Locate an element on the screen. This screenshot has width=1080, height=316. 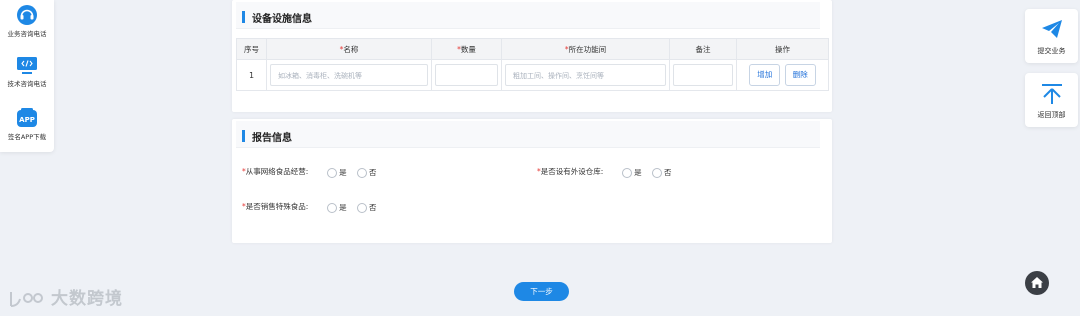
warehouse-yes-radio: 是 is located at coordinates (632, 172).